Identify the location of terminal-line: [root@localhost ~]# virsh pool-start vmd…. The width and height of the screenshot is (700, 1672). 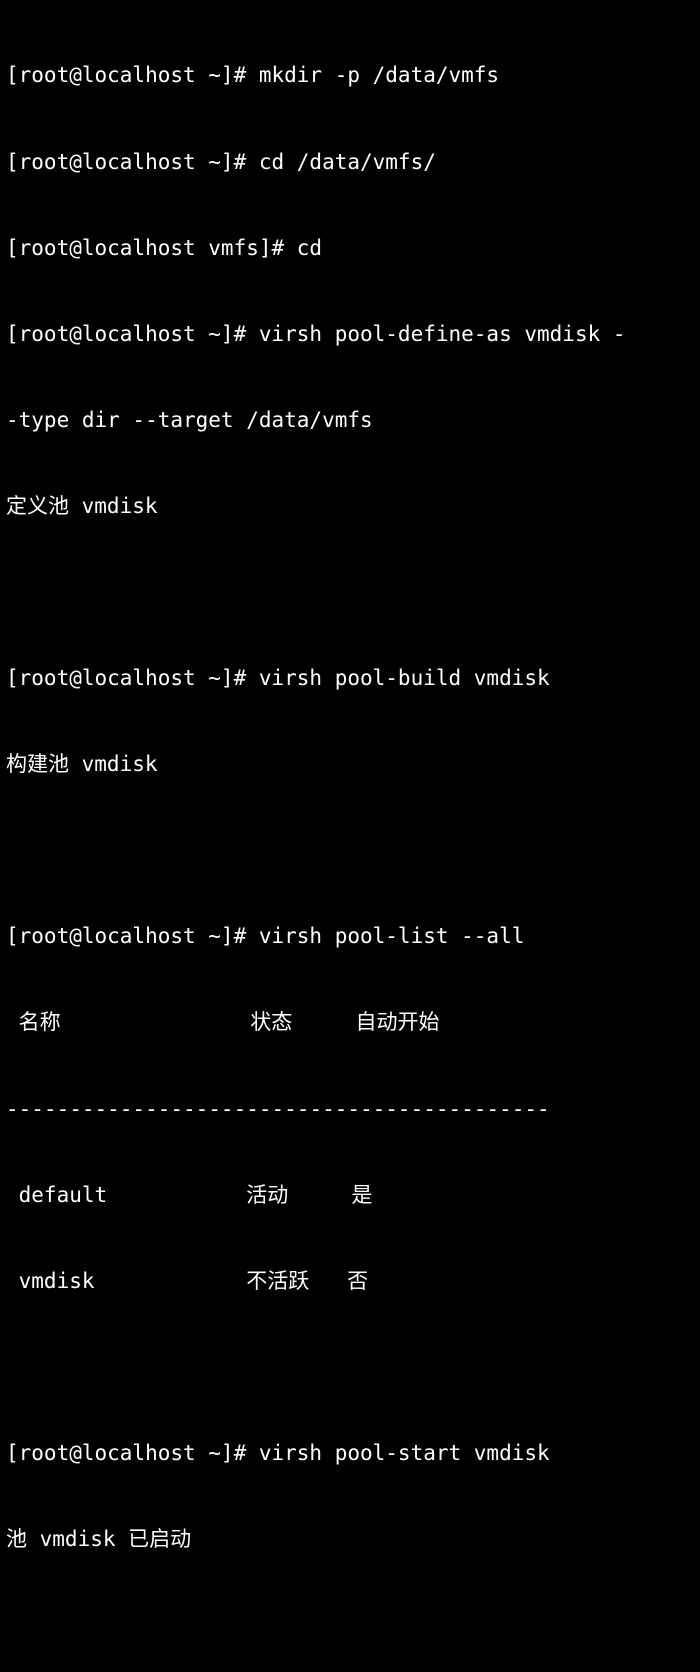
(278, 1452).